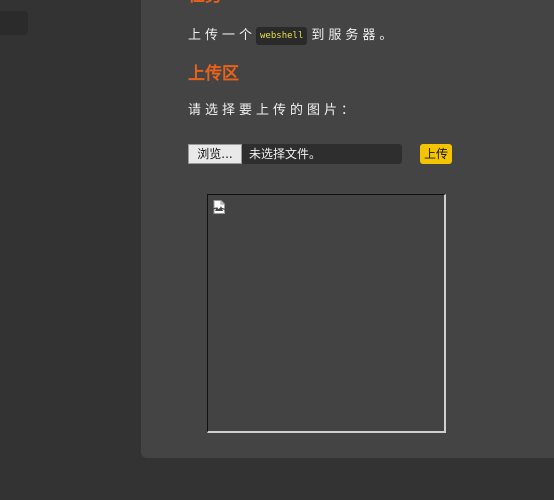  I want to click on task-description: 上传一个 webshell 到服务器。, so click(292, 36).